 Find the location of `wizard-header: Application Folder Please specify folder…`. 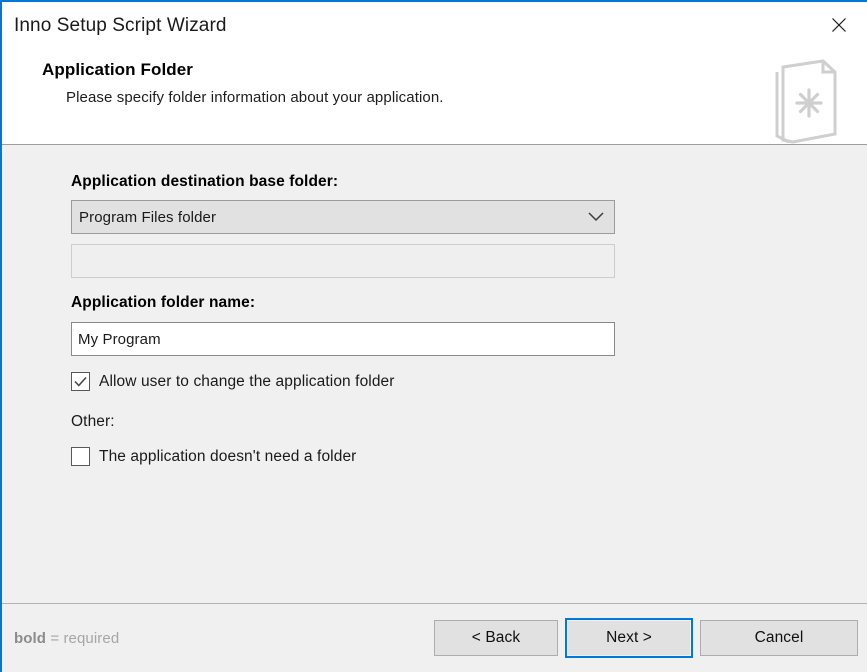

wizard-header: Application Folder Please specify folder… is located at coordinates (434, 97).